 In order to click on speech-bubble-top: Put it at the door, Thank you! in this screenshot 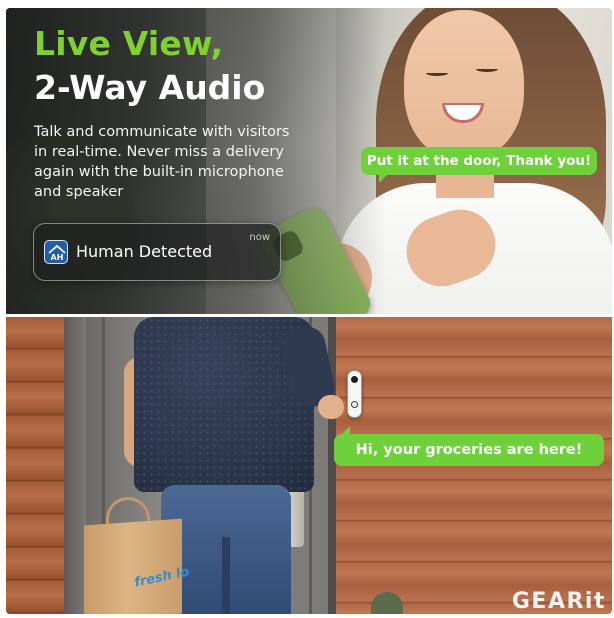, I will do `click(479, 165)`.